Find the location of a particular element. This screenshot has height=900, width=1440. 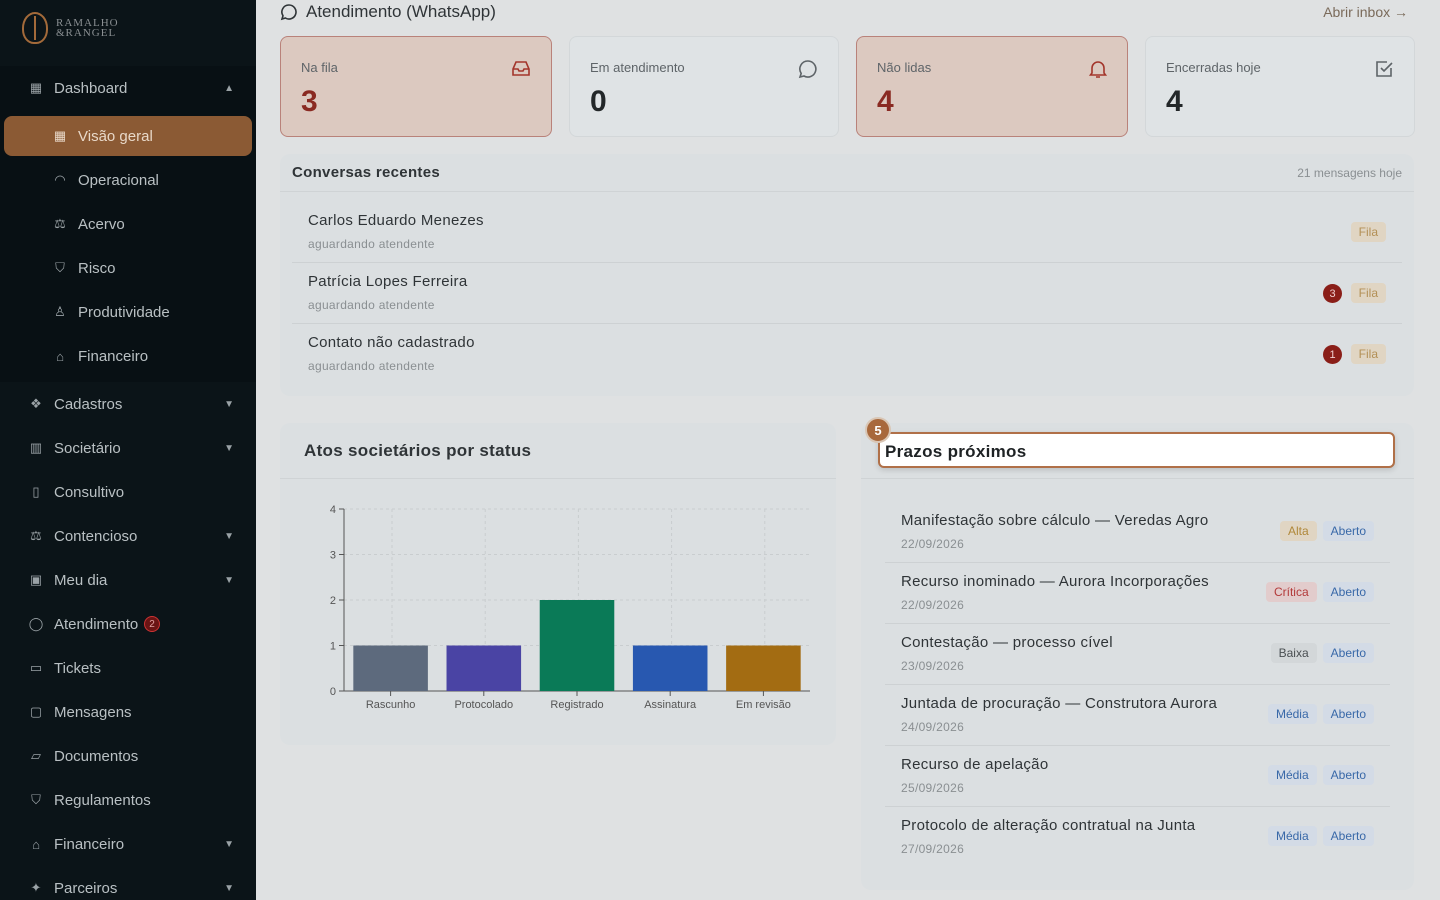

sidebar-item-label: Societário is located at coordinates (87, 448).